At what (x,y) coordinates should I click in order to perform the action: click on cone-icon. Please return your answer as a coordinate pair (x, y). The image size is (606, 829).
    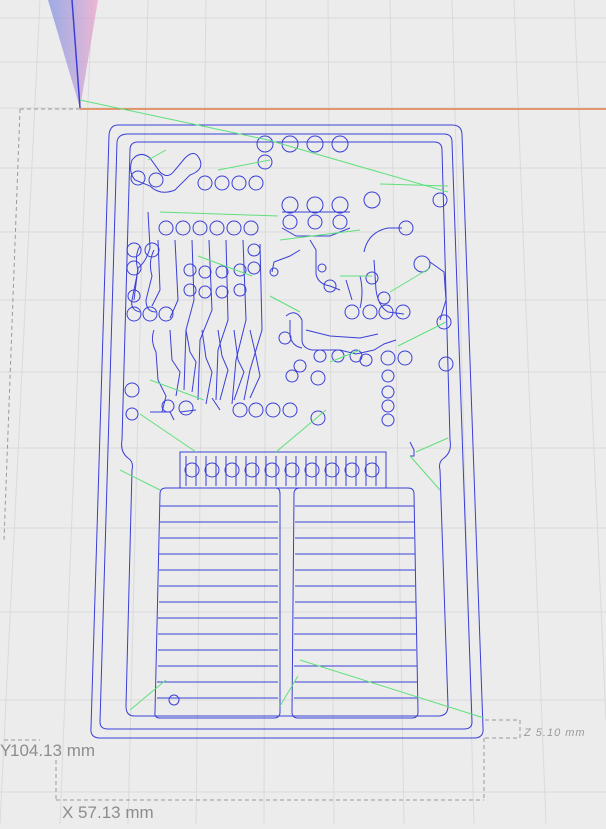
    Looking at the image, I should click on (73, 54).